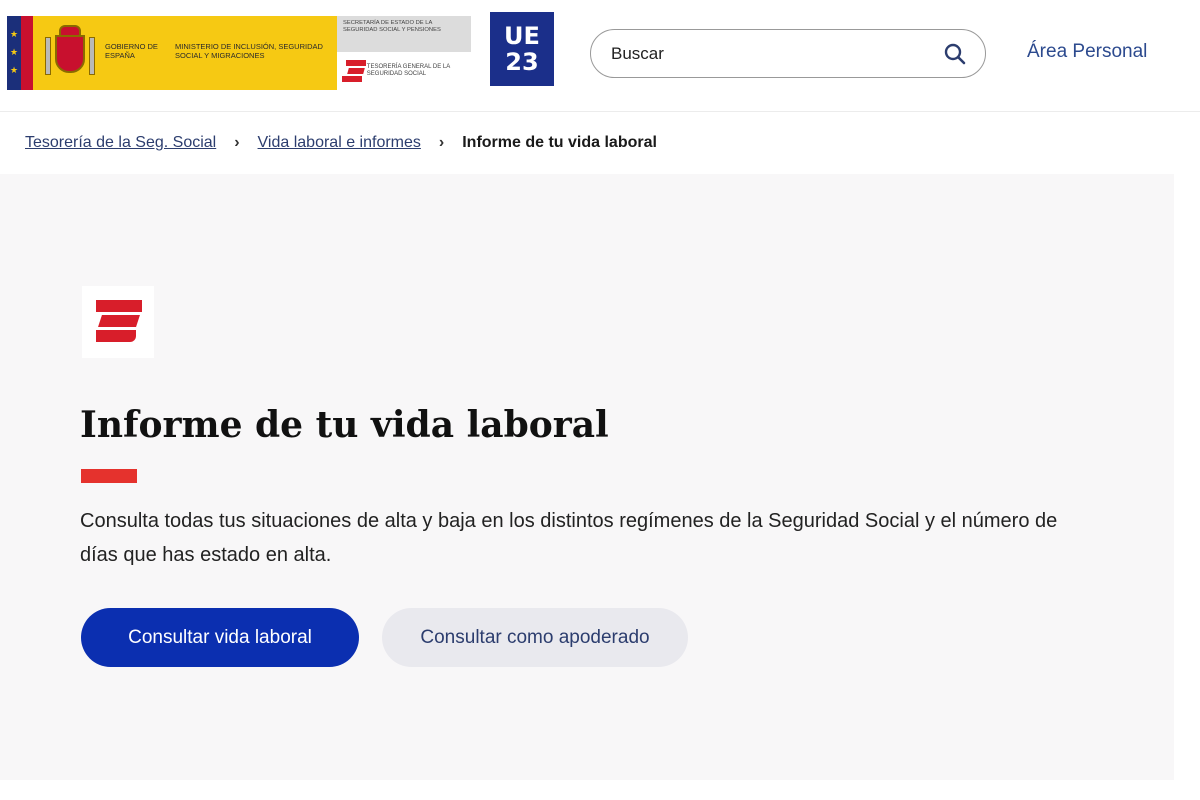 This screenshot has height=800, width=1200. Describe the element at coordinates (408, 70) in the screenshot. I see `tesoreria-label: TESORERÍA GENERAL DE LA SEGURIDAD SOCIAL` at that location.